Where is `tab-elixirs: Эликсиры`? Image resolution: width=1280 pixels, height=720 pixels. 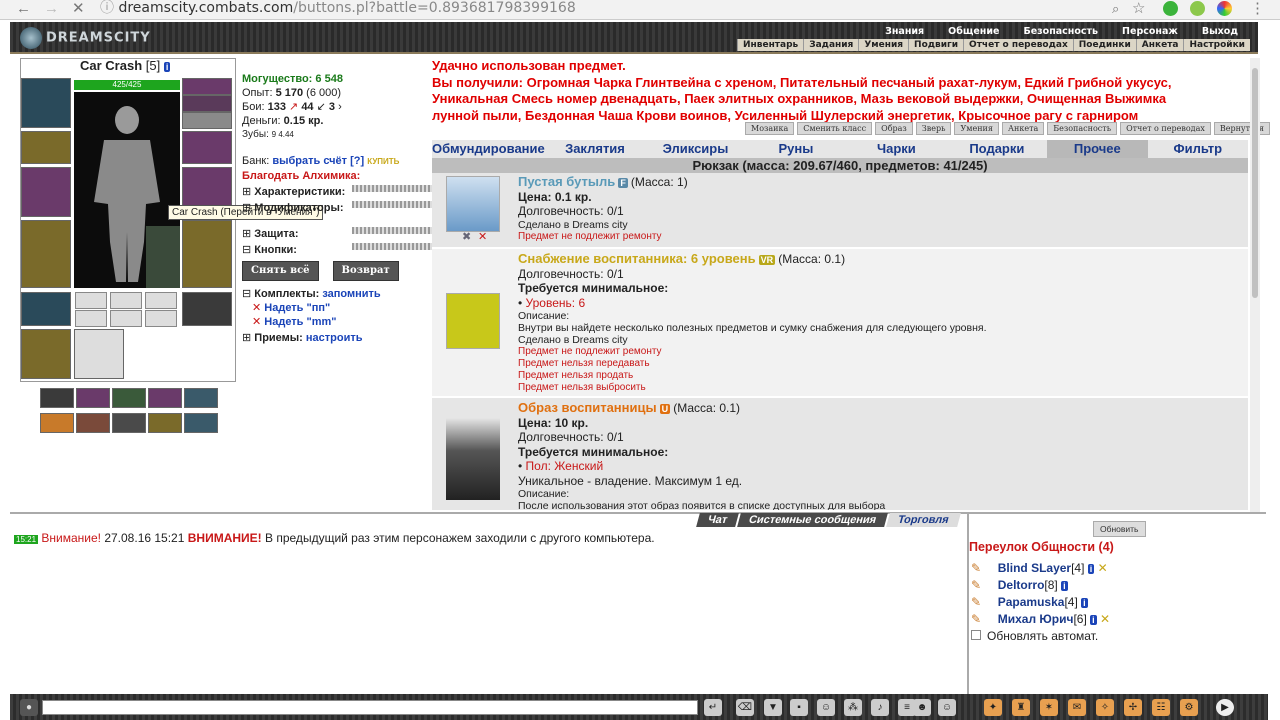 tab-elixirs: Эликсиры is located at coordinates (695, 149).